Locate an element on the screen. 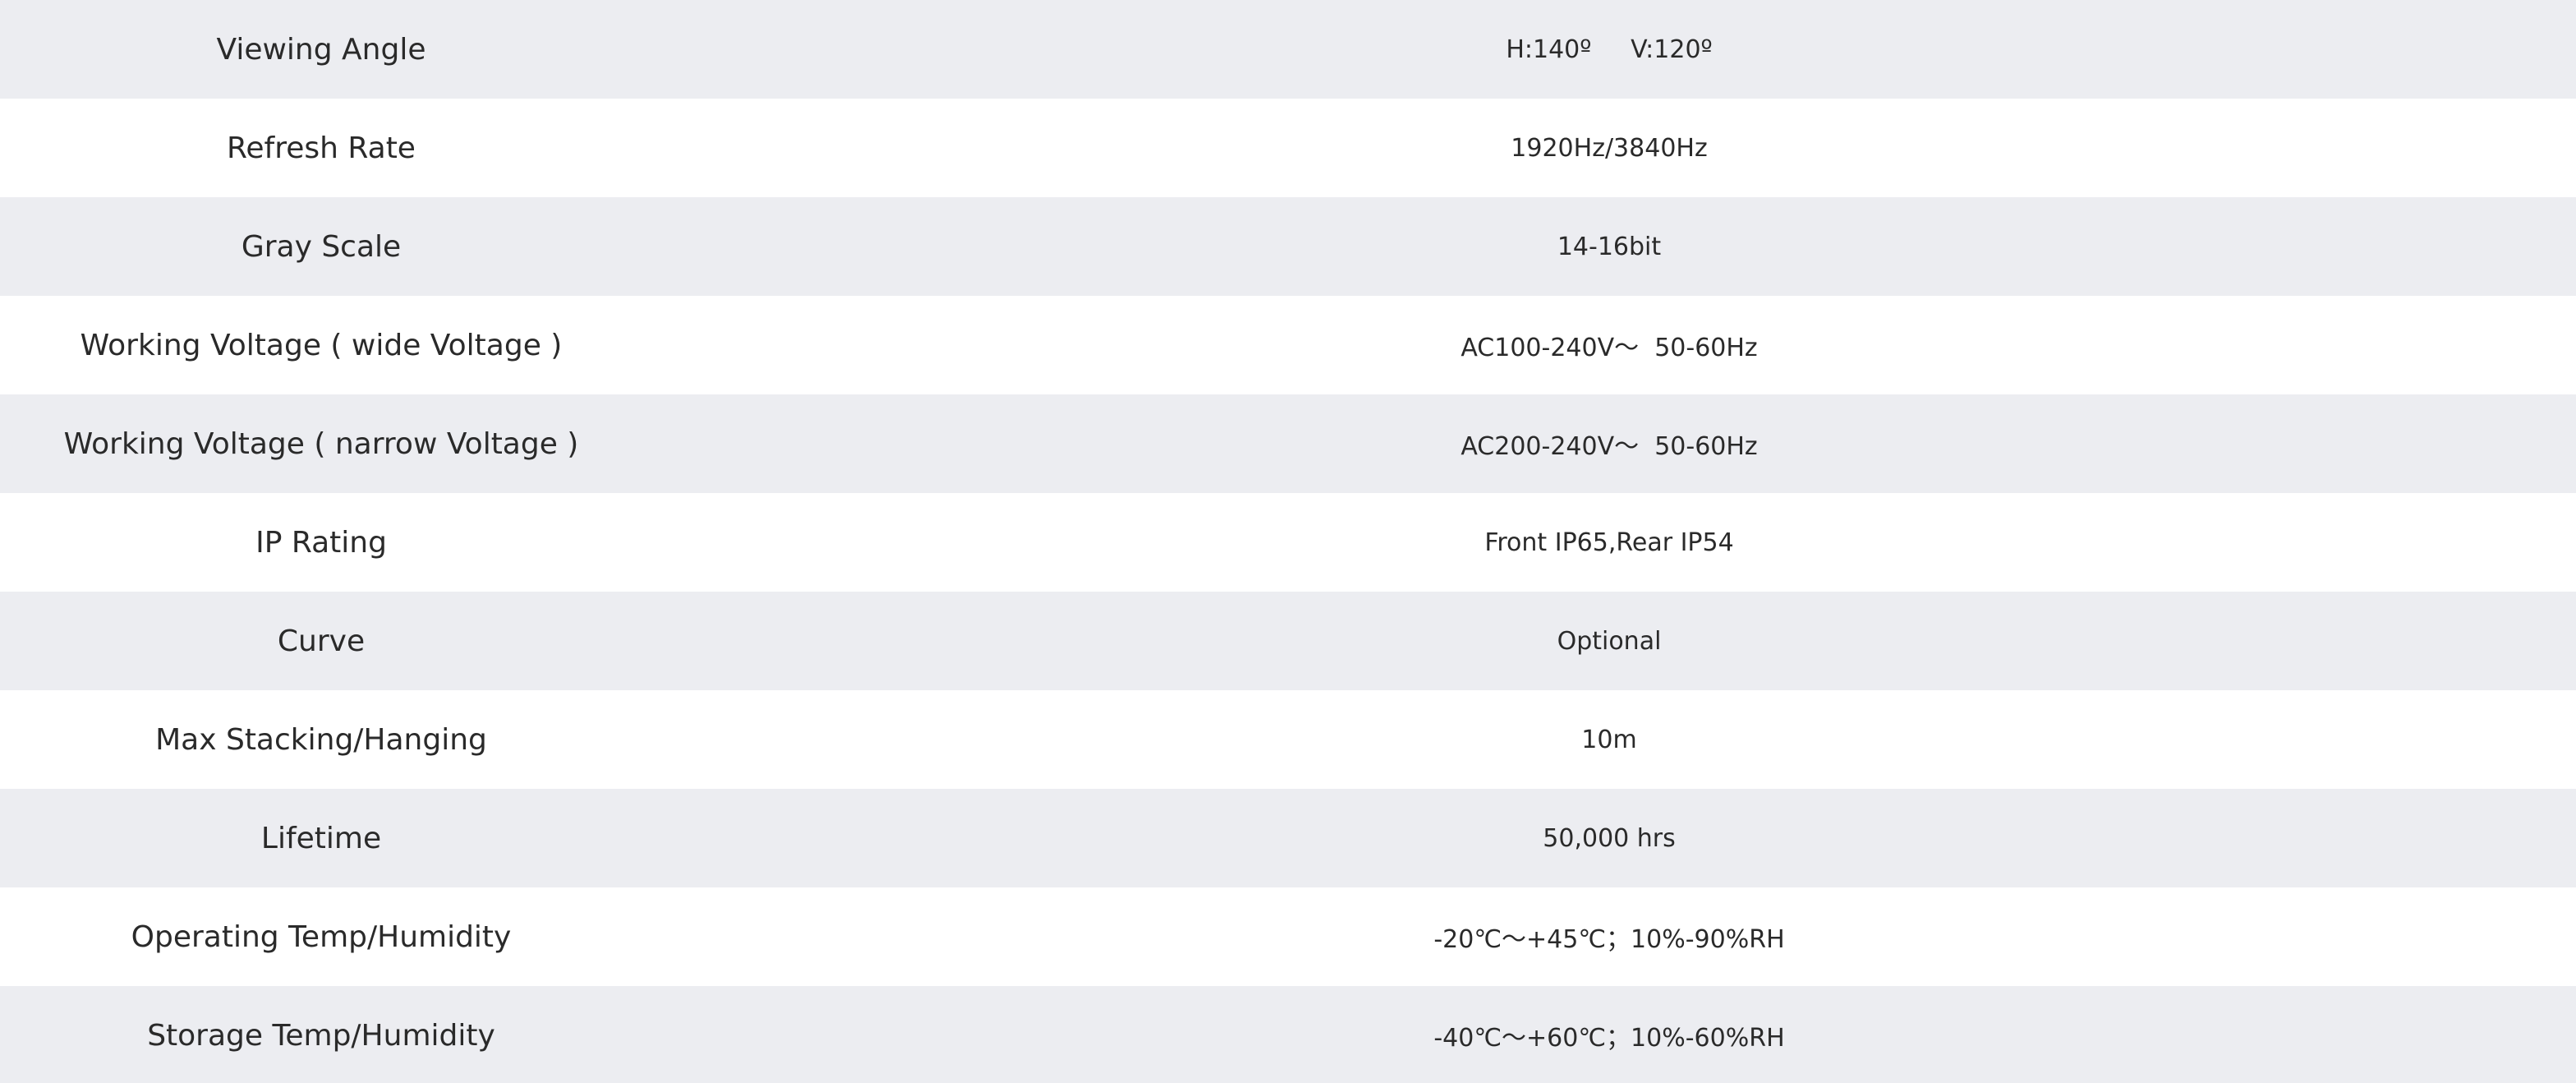 Image resolution: width=2576 pixels, height=1083 pixels. spec-label: Refresh Rate is located at coordinates (321, 148).